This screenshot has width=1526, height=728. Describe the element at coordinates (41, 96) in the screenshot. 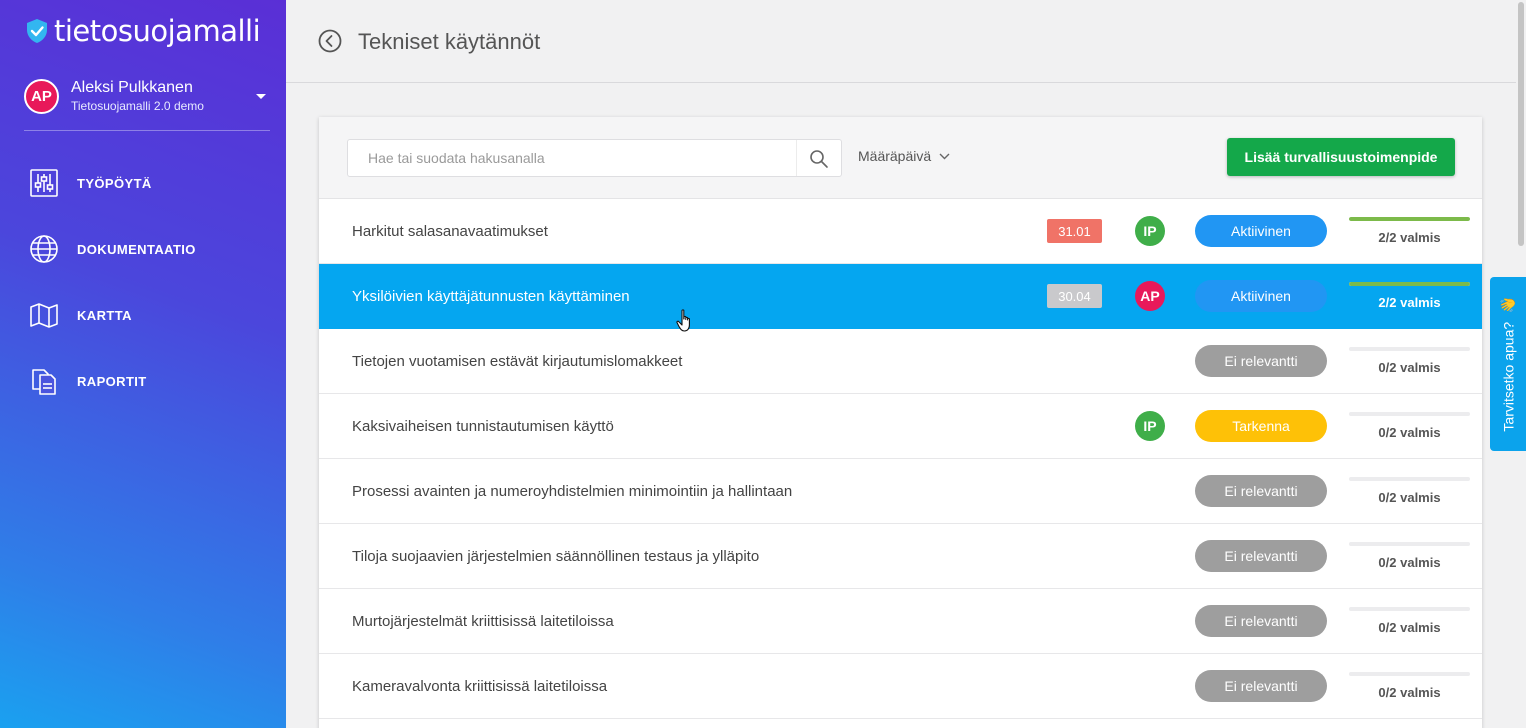

I see `user-avatar: AP` at that location.